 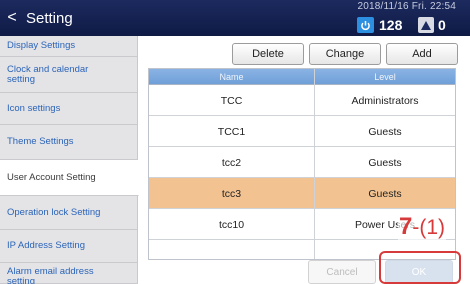 What do you see at coordinates (419, 272) in the screenshot?
I see `ok-button: OK` at bounding box center [419, 272].